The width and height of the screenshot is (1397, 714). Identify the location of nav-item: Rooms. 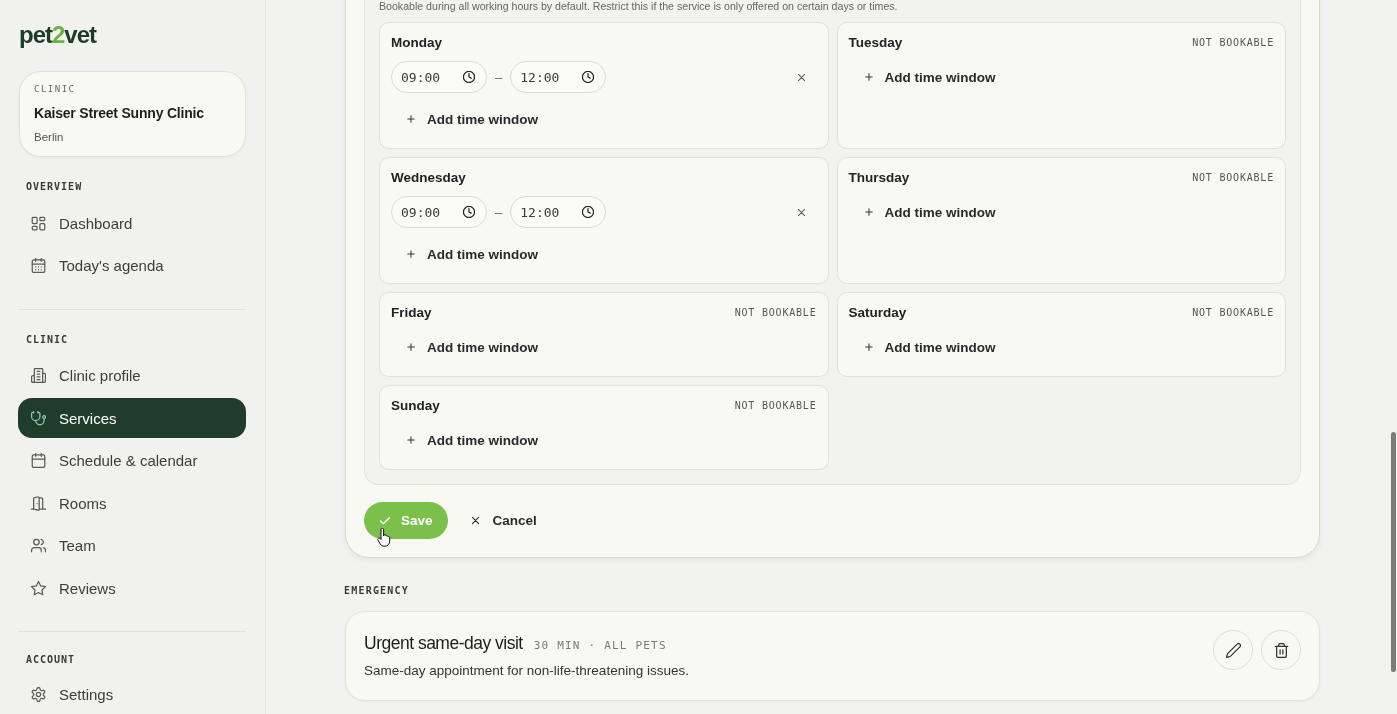
(132, 503).